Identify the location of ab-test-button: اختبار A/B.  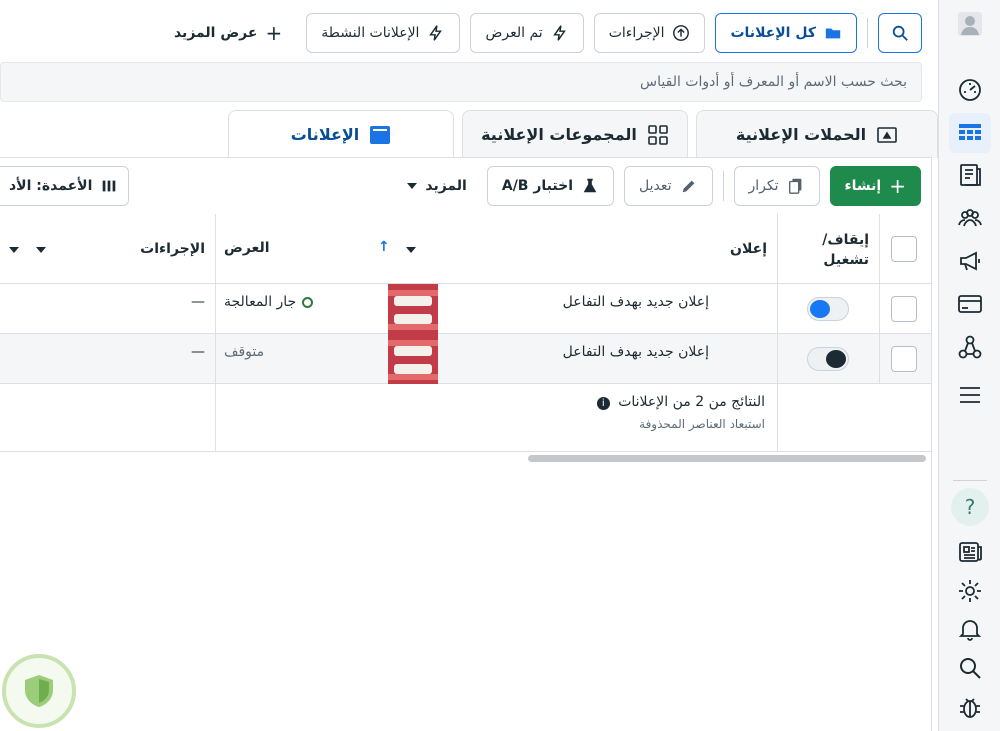
(550, 186).